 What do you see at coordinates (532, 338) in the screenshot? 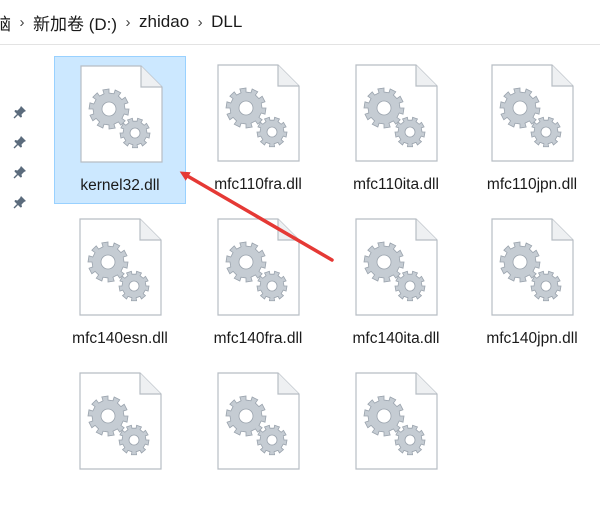
I see `file-name-label: mfc140jpn.dll` at bounding box center [532, 338].